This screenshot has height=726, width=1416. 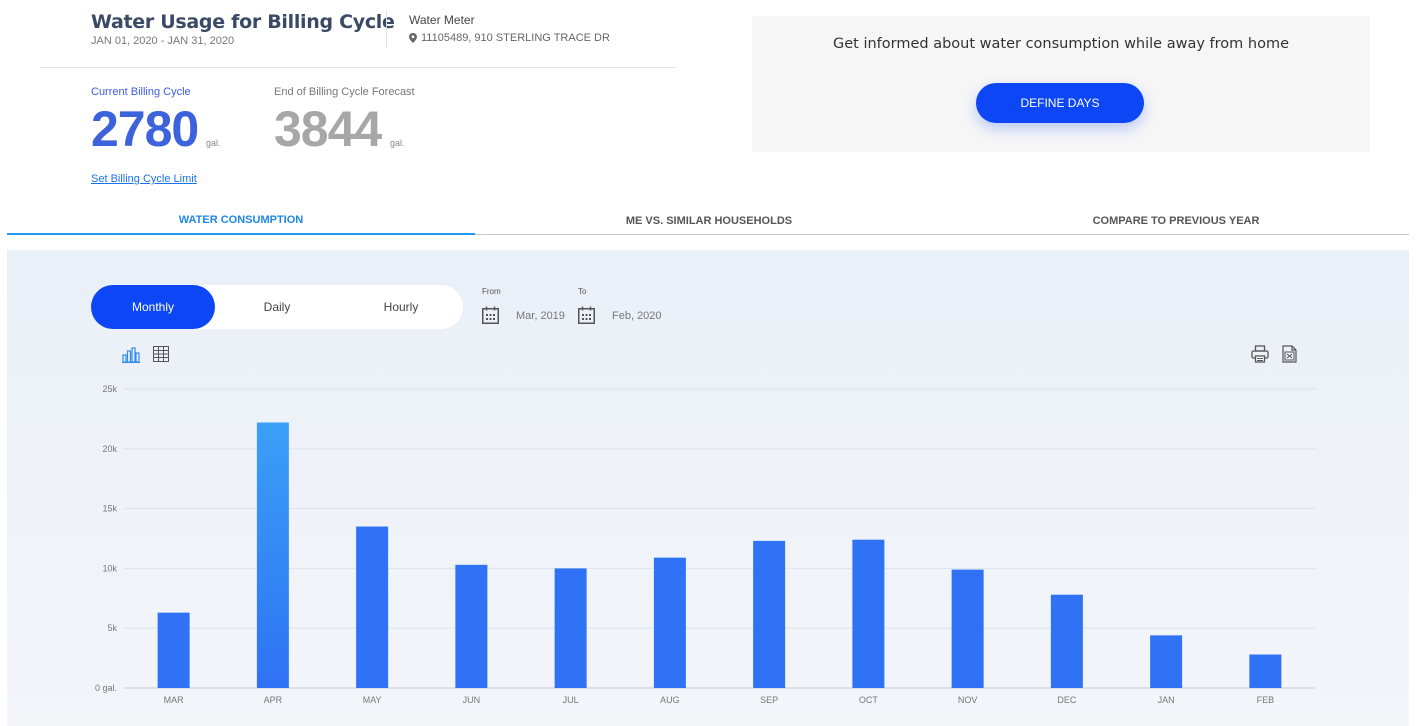 I want to click on page-title: Water Usage for Billing Cycle, so click(x=243, y=22).